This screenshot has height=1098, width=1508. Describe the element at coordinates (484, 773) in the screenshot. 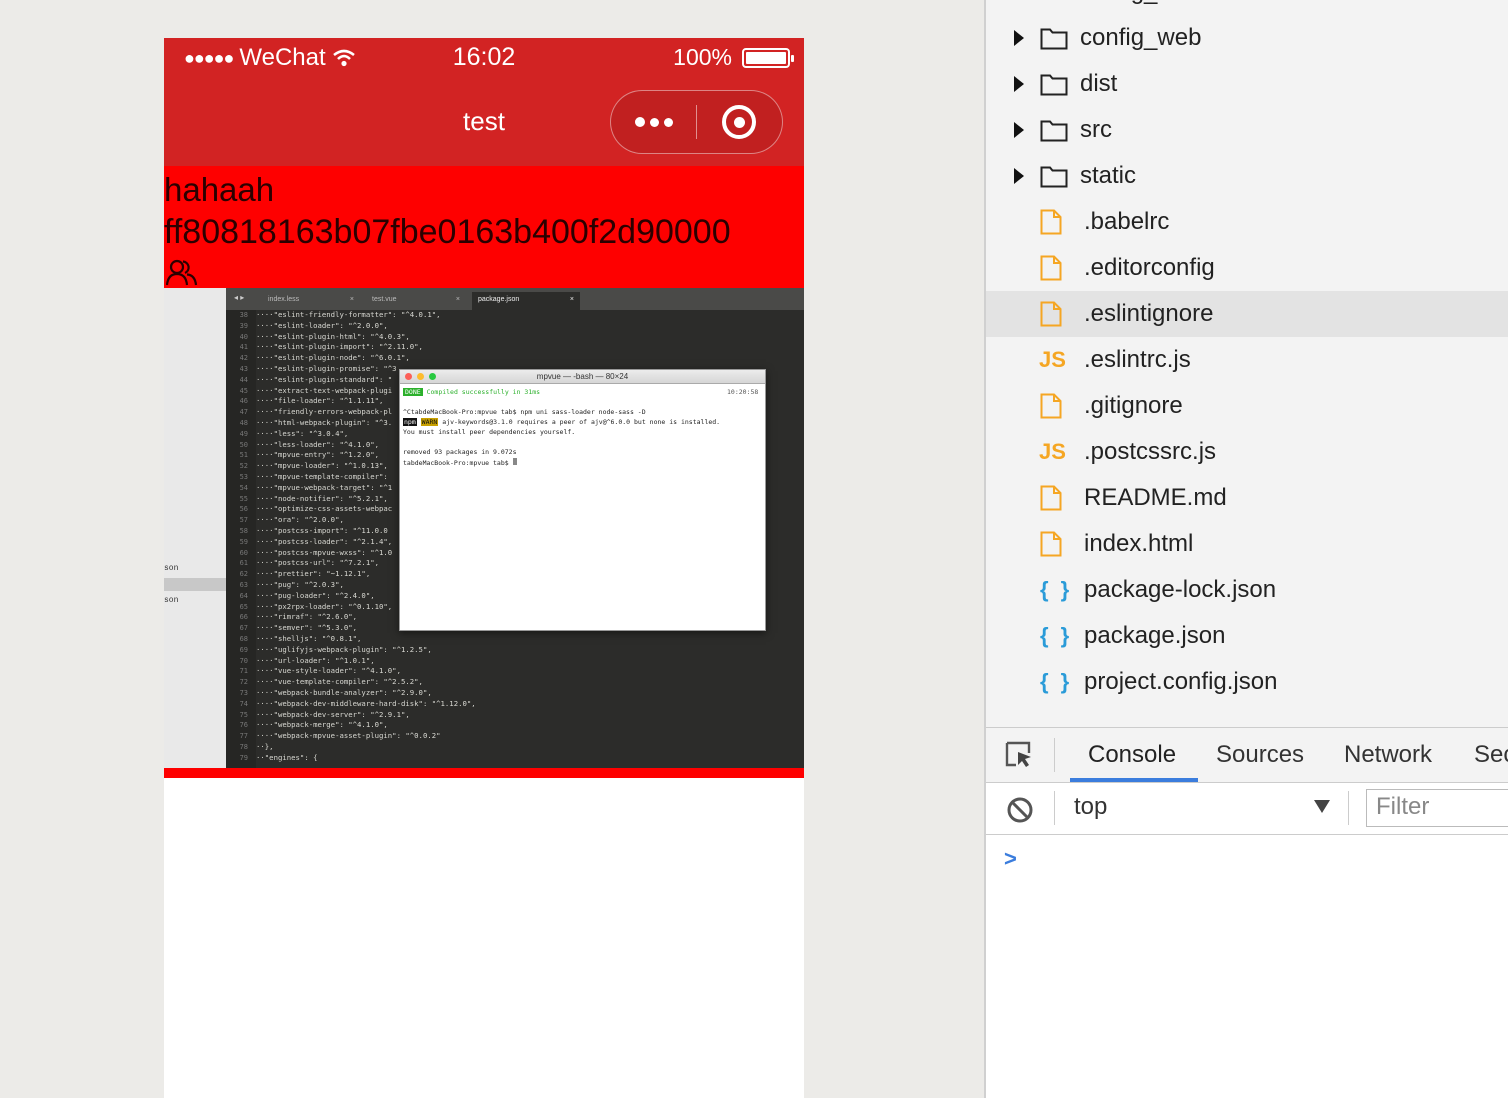

I see `content-bottom-band` at that location.